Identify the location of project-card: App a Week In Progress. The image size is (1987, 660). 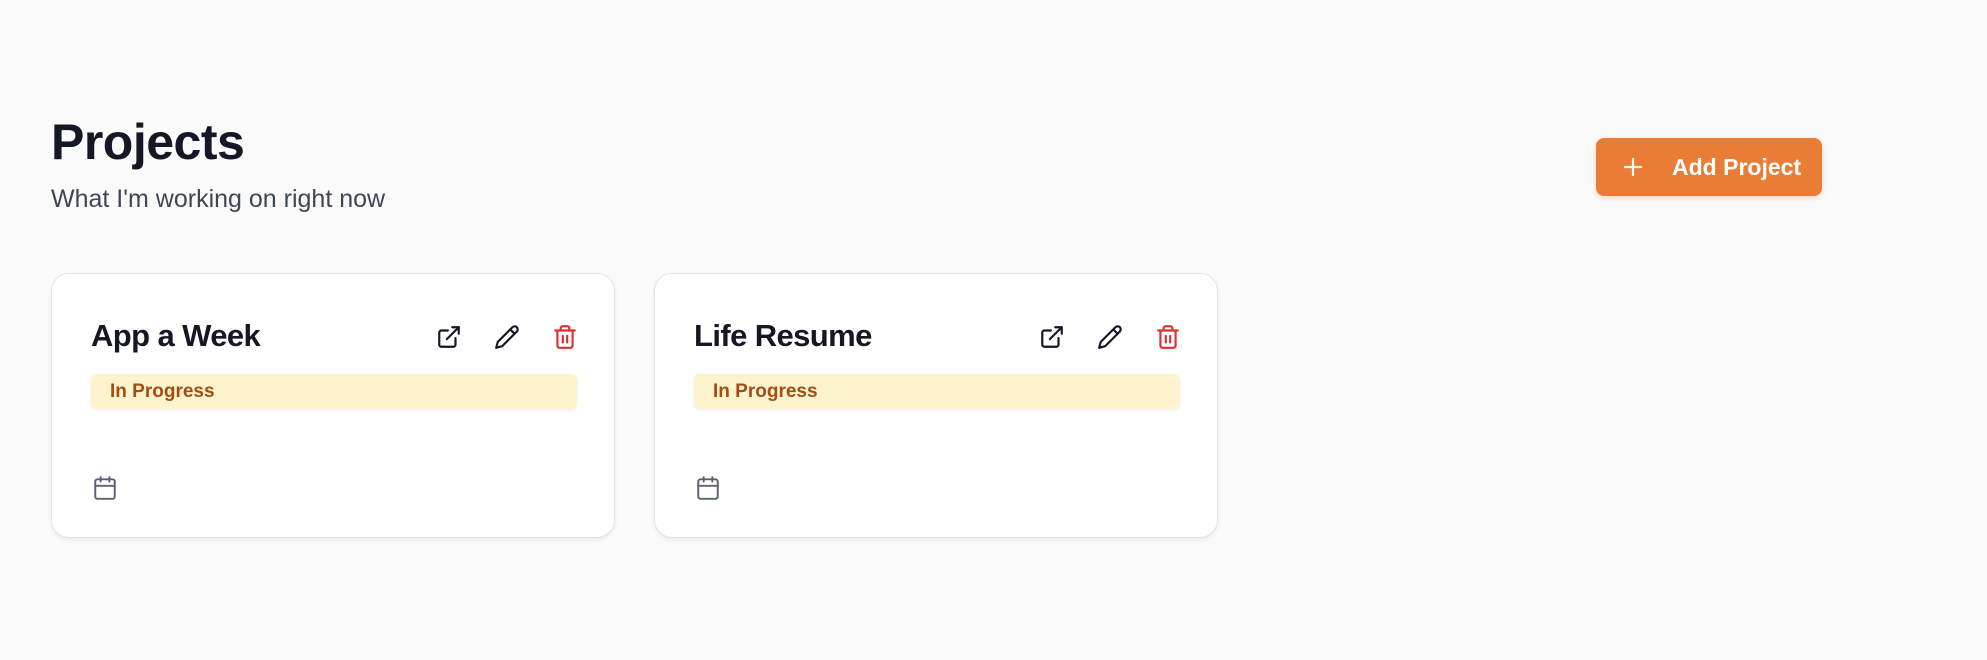
(333, 405).